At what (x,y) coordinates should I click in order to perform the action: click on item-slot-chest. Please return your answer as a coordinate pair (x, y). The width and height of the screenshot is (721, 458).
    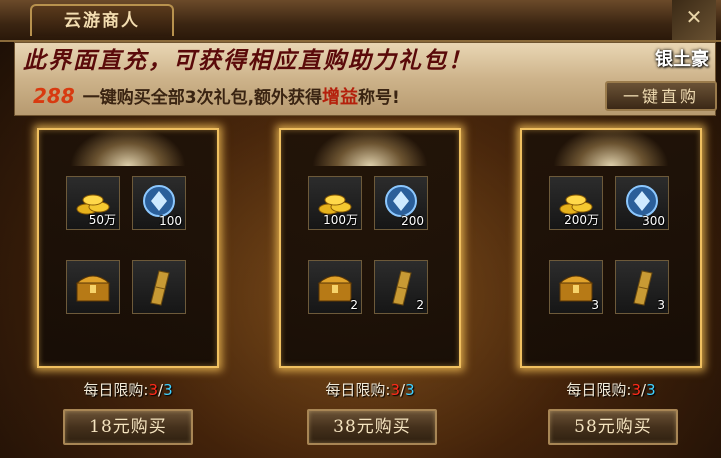
    Looking at the image, I should click on (93, 287).